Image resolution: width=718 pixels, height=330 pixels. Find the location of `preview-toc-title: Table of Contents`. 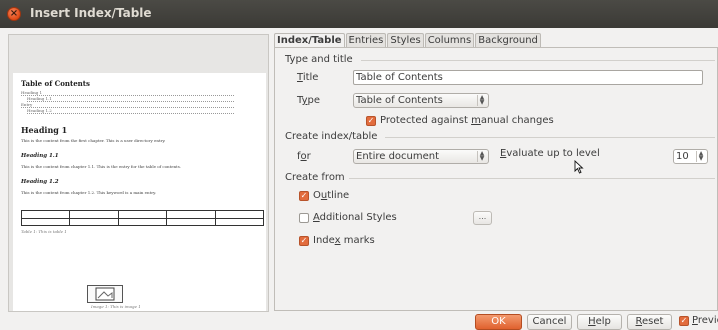

preview-toc-title: Table of Contents is located at coordinates (55, 83).